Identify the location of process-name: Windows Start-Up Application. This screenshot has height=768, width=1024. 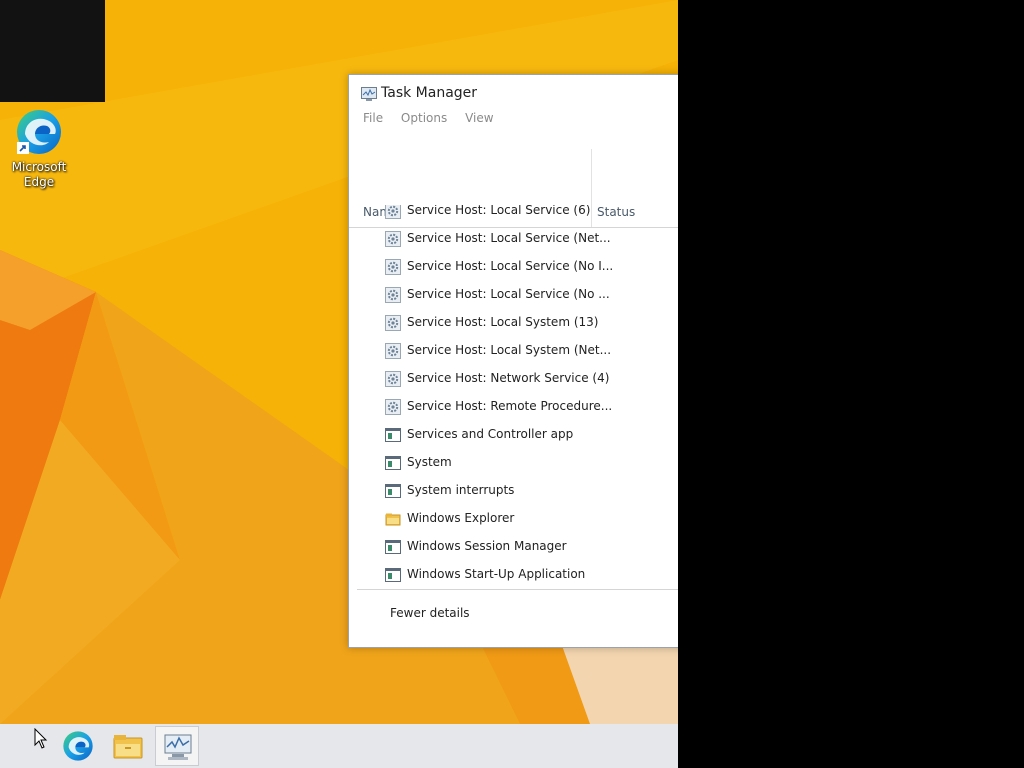
(496, 574).